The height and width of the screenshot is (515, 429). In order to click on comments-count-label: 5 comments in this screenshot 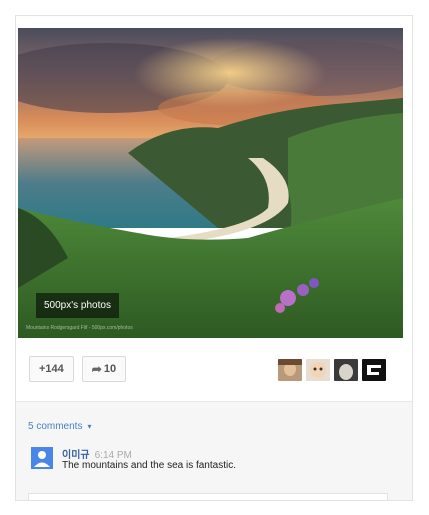, I will do `click(55, 426)`.